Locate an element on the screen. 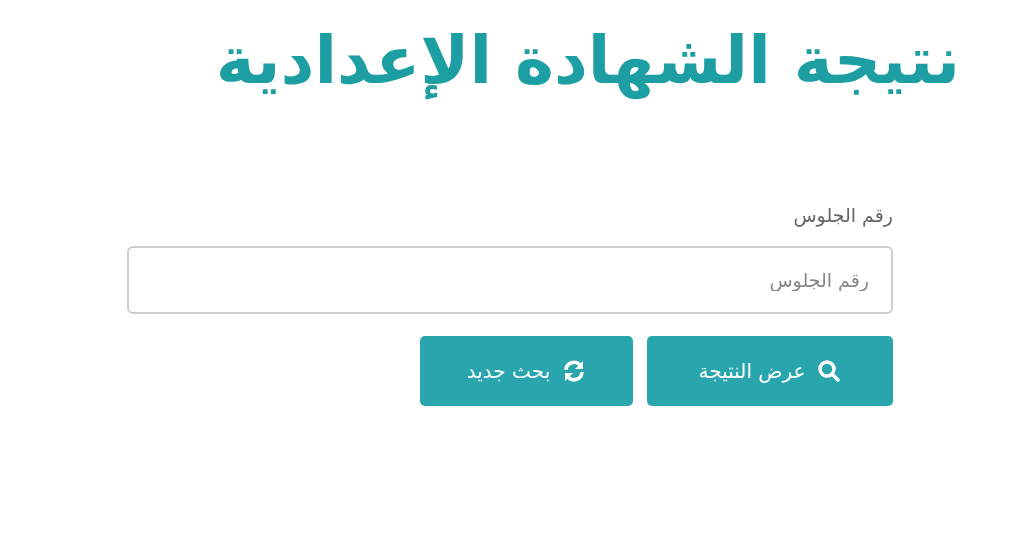 This screenshot has width=1024, height=539. refresh-icon is located at coordinates (574, 370).